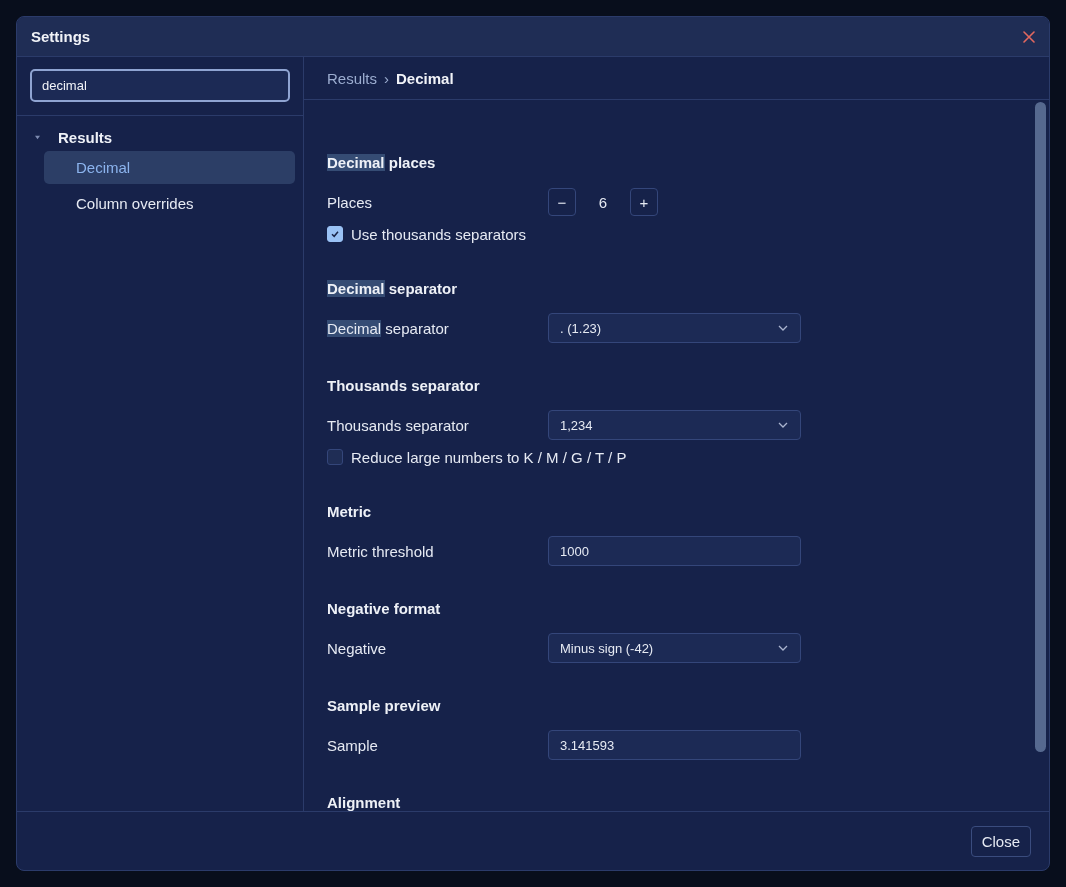 The image size is (1066, 887). What do you see at coordinates (644, 202) in the screenshot?
I see `increment-button: +` at bounding box center [644, 202].